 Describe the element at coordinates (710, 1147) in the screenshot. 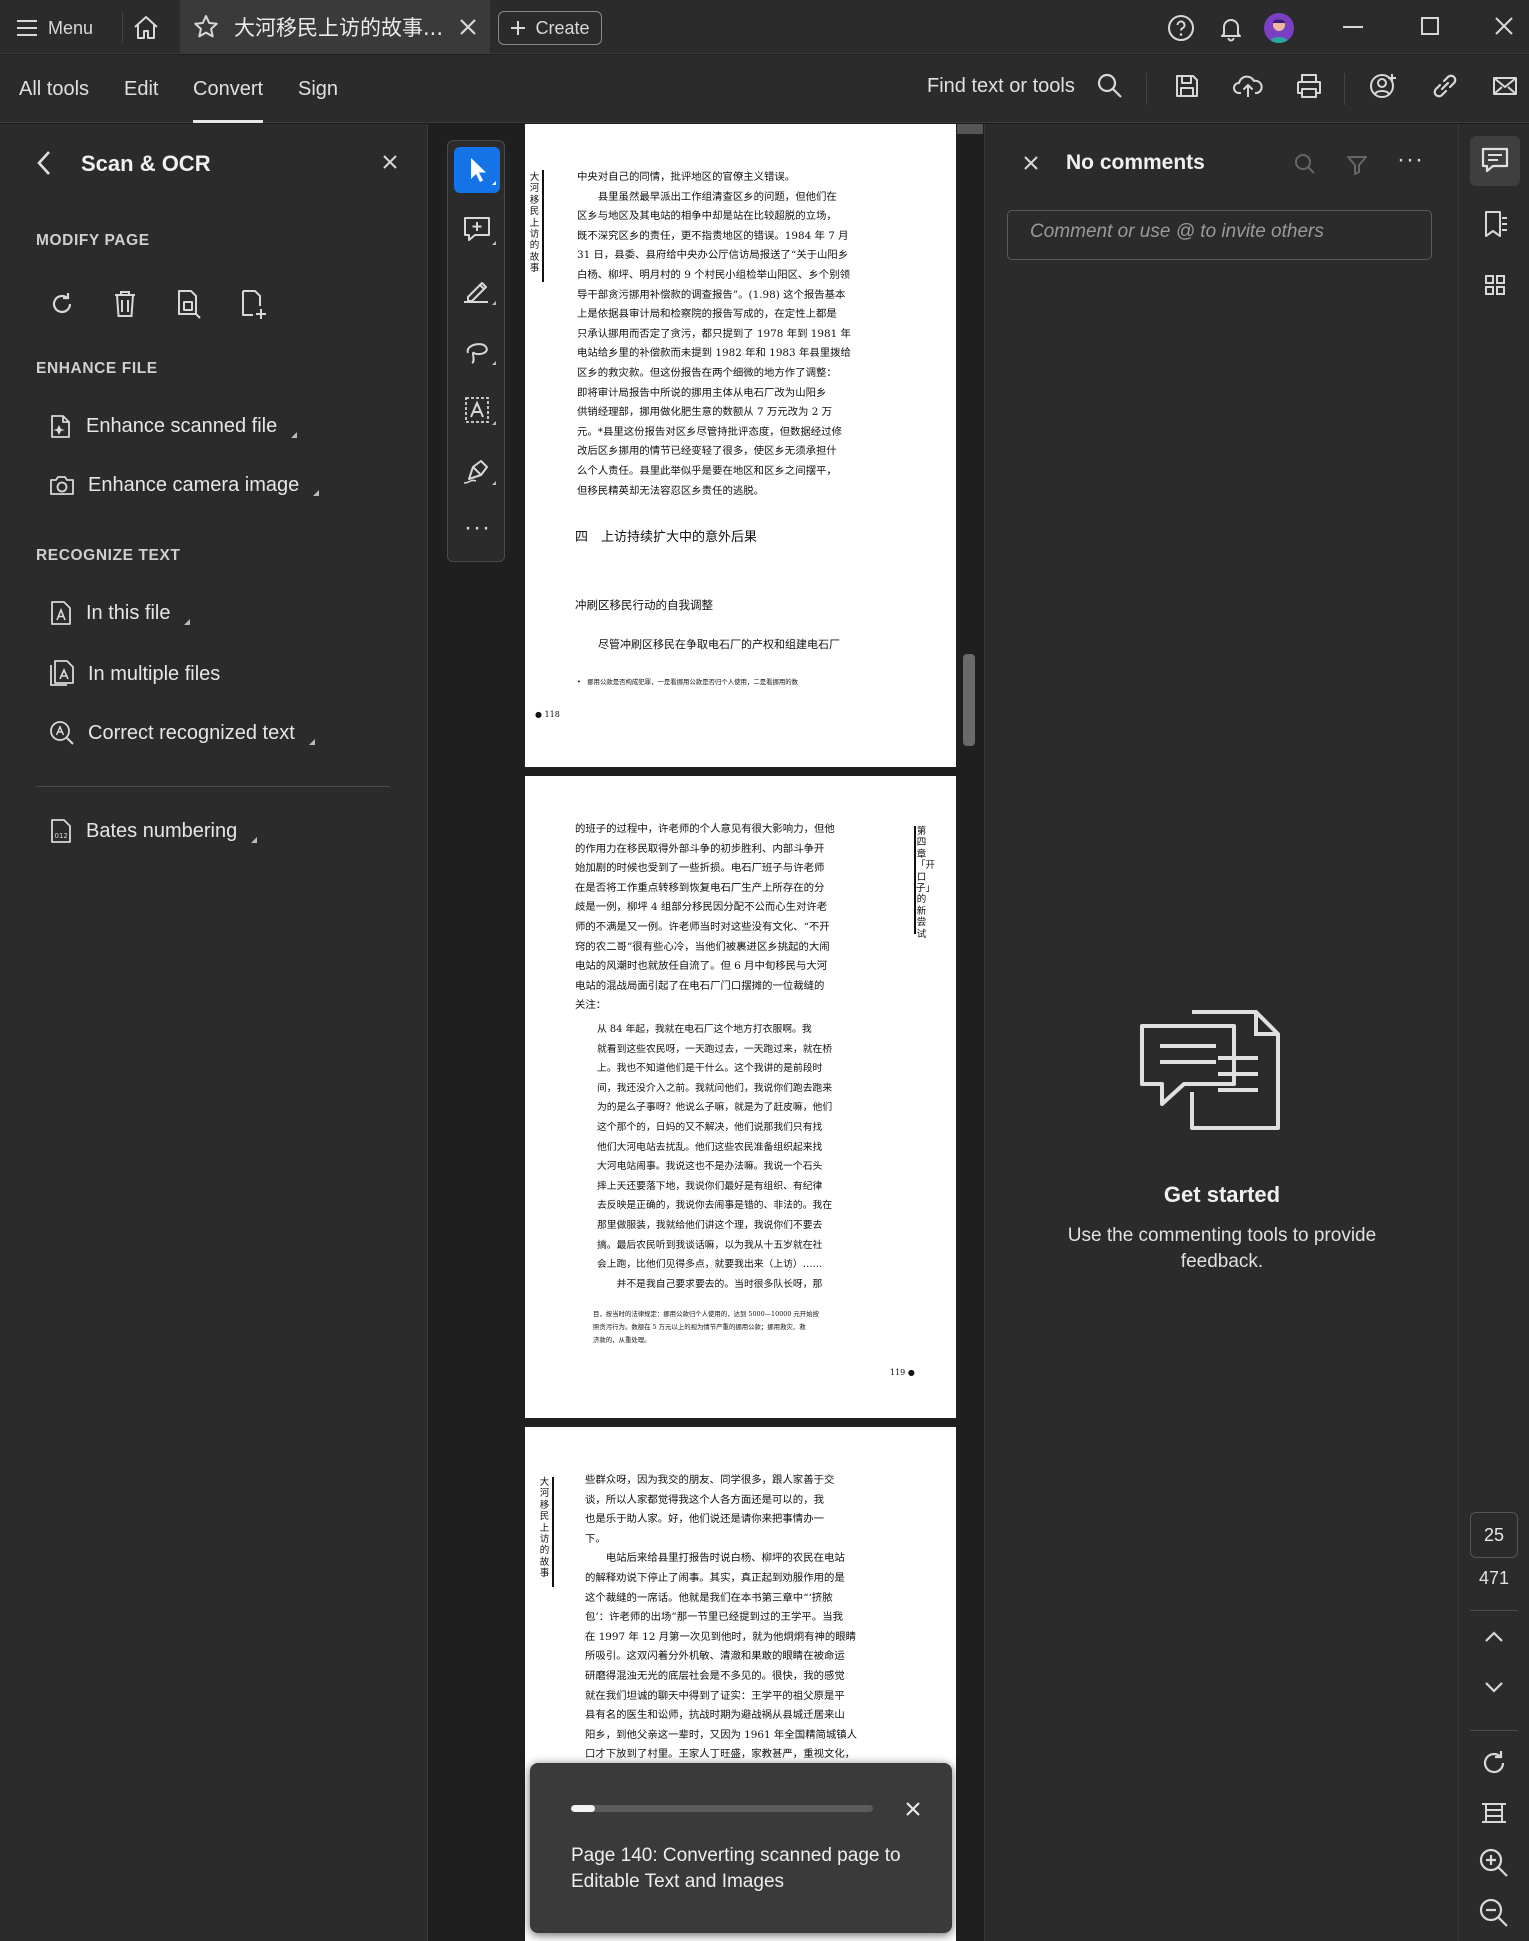

I see `text-line: 他们大河电站去扰乱。他们这些农民准备组织起来找` at that location.